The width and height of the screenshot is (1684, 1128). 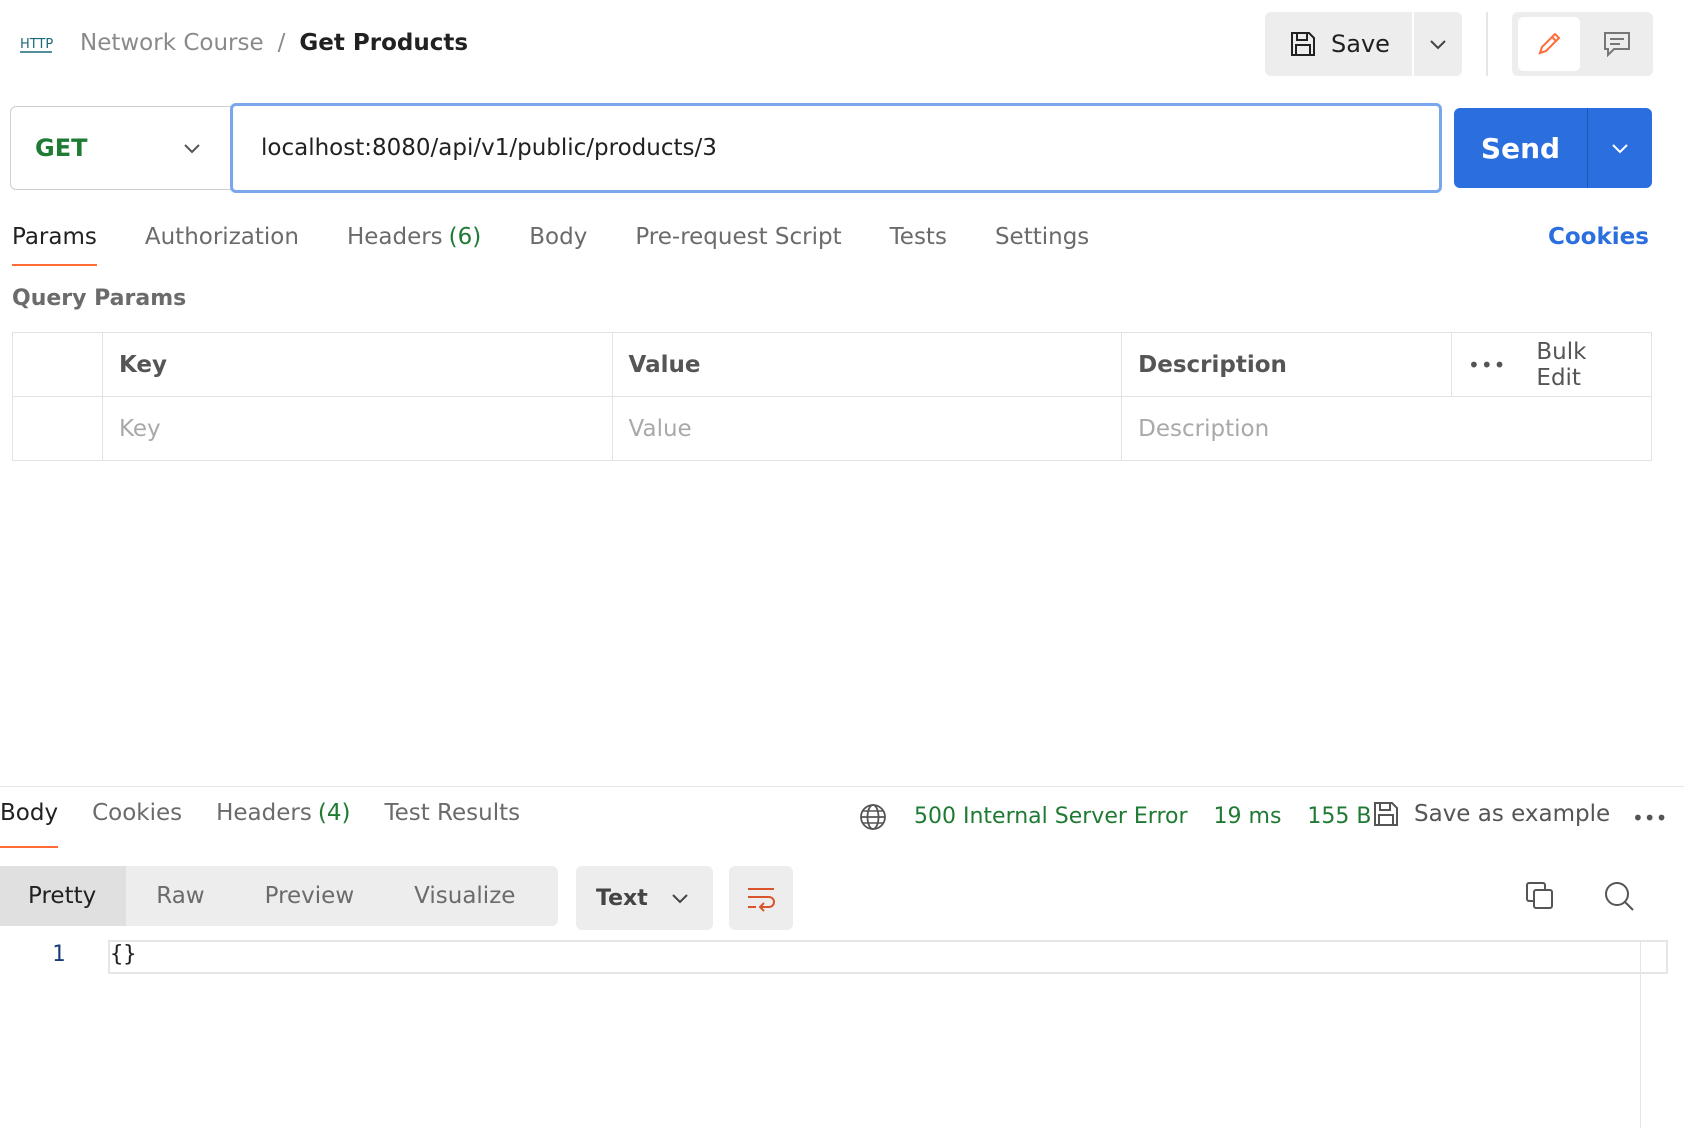 I want to click on tab-authorization: Authorization, so click(x=222, y=244).